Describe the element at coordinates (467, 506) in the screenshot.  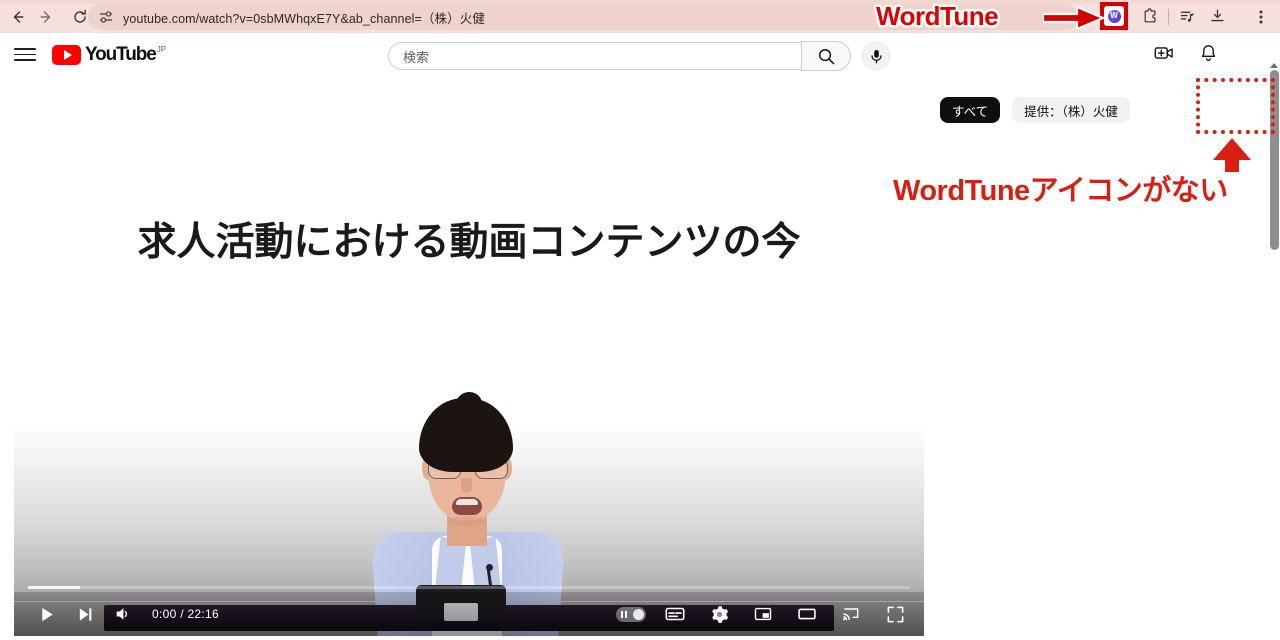
I see `presenter-mouth` at that location.